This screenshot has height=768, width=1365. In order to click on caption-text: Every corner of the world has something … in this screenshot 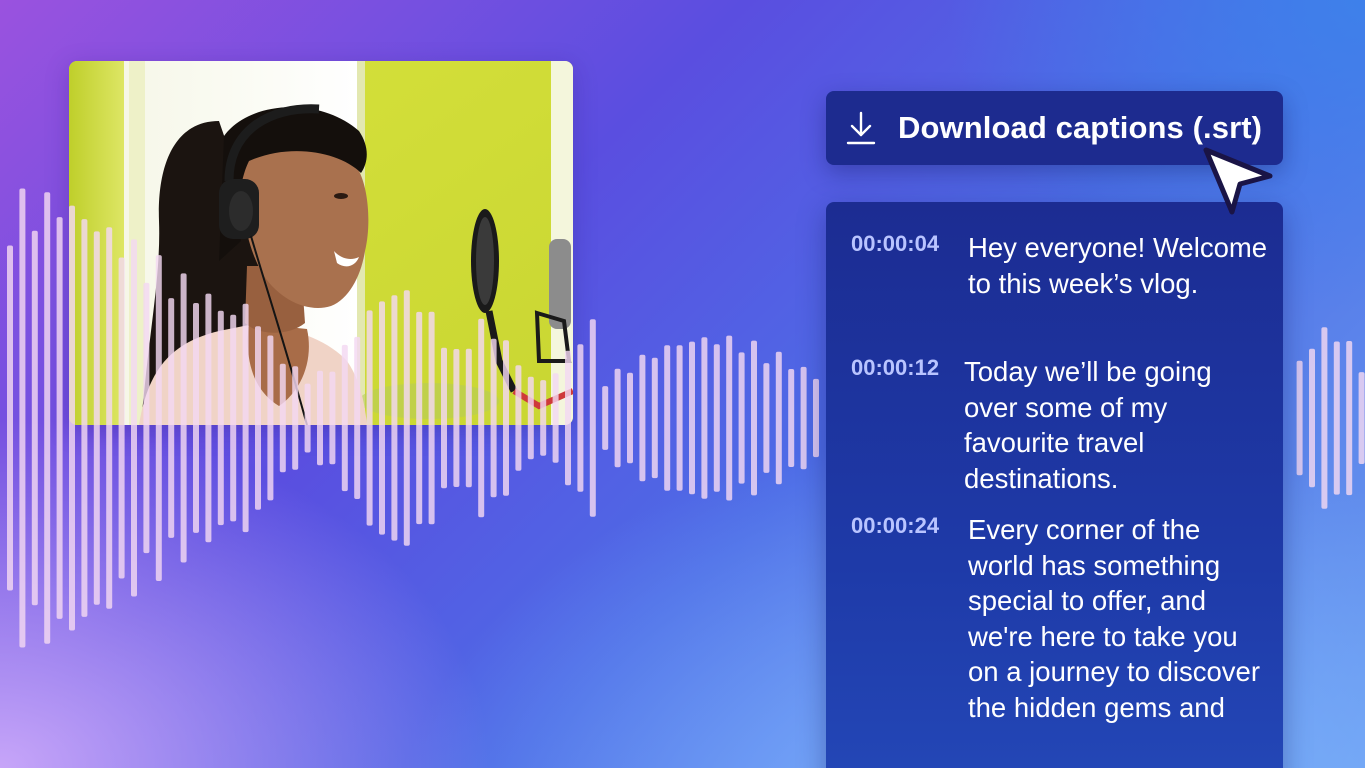, I will do `click(1114, 618)`.